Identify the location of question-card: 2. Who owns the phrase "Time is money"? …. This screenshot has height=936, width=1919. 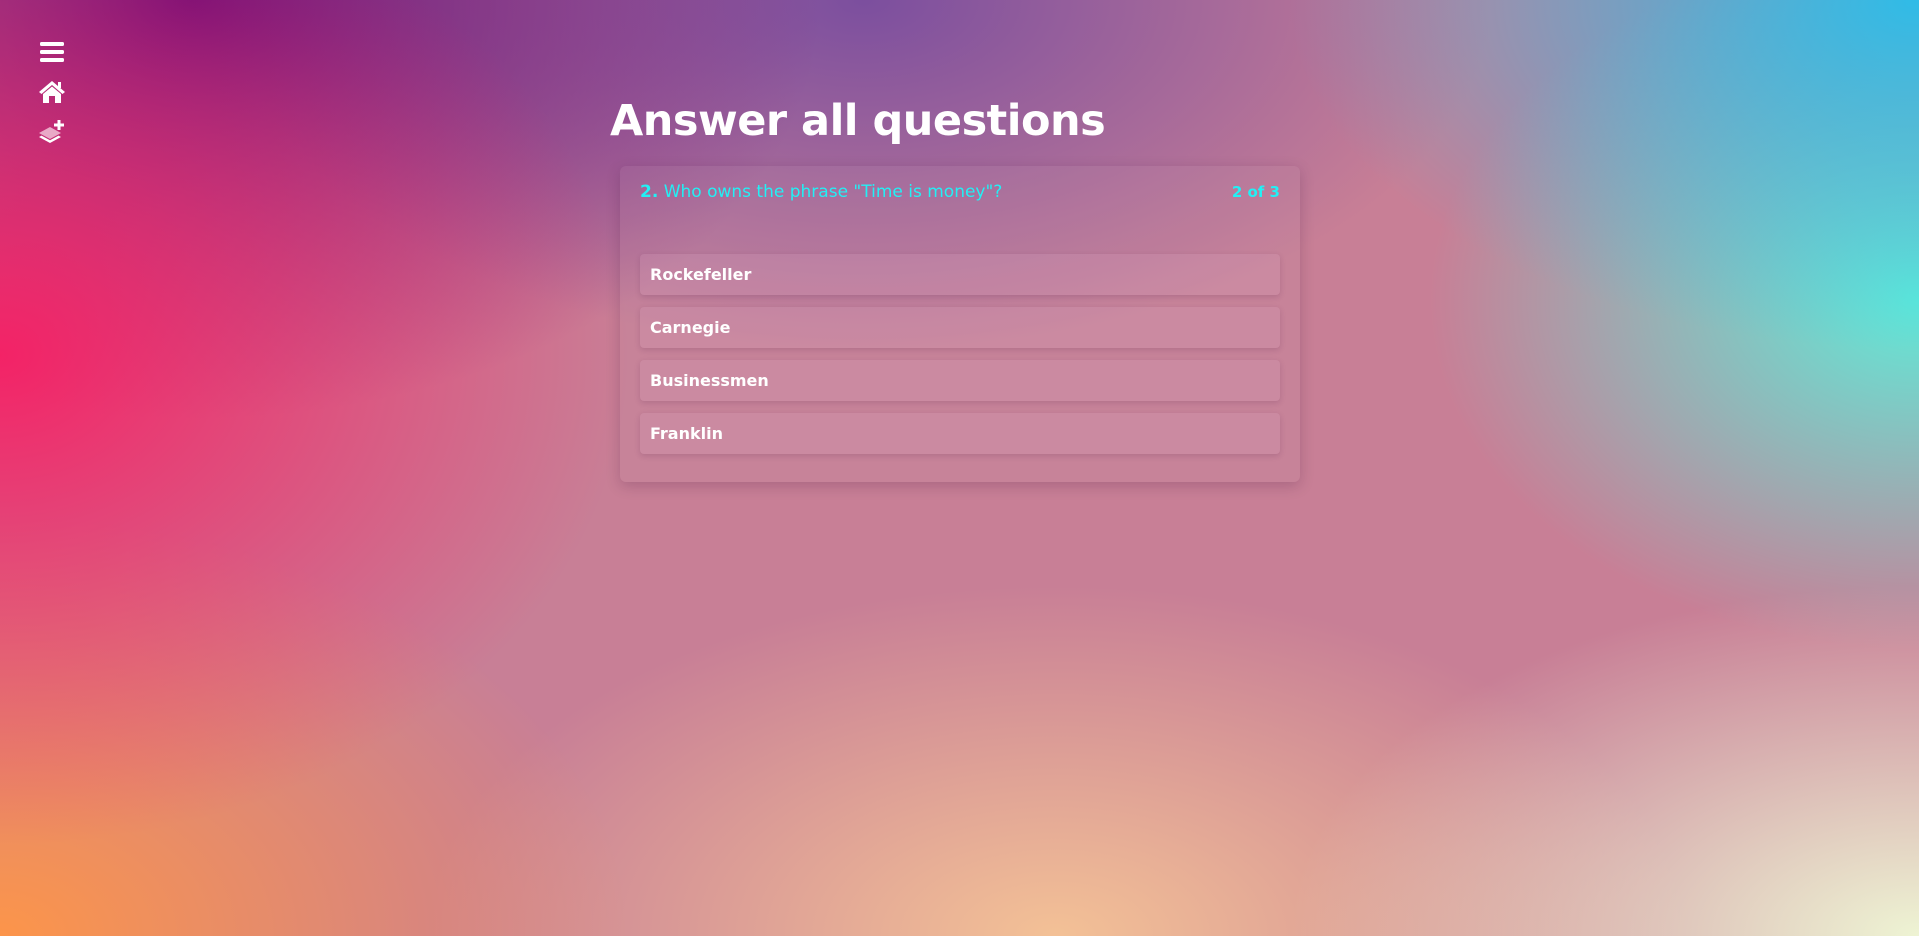
(960, 324).